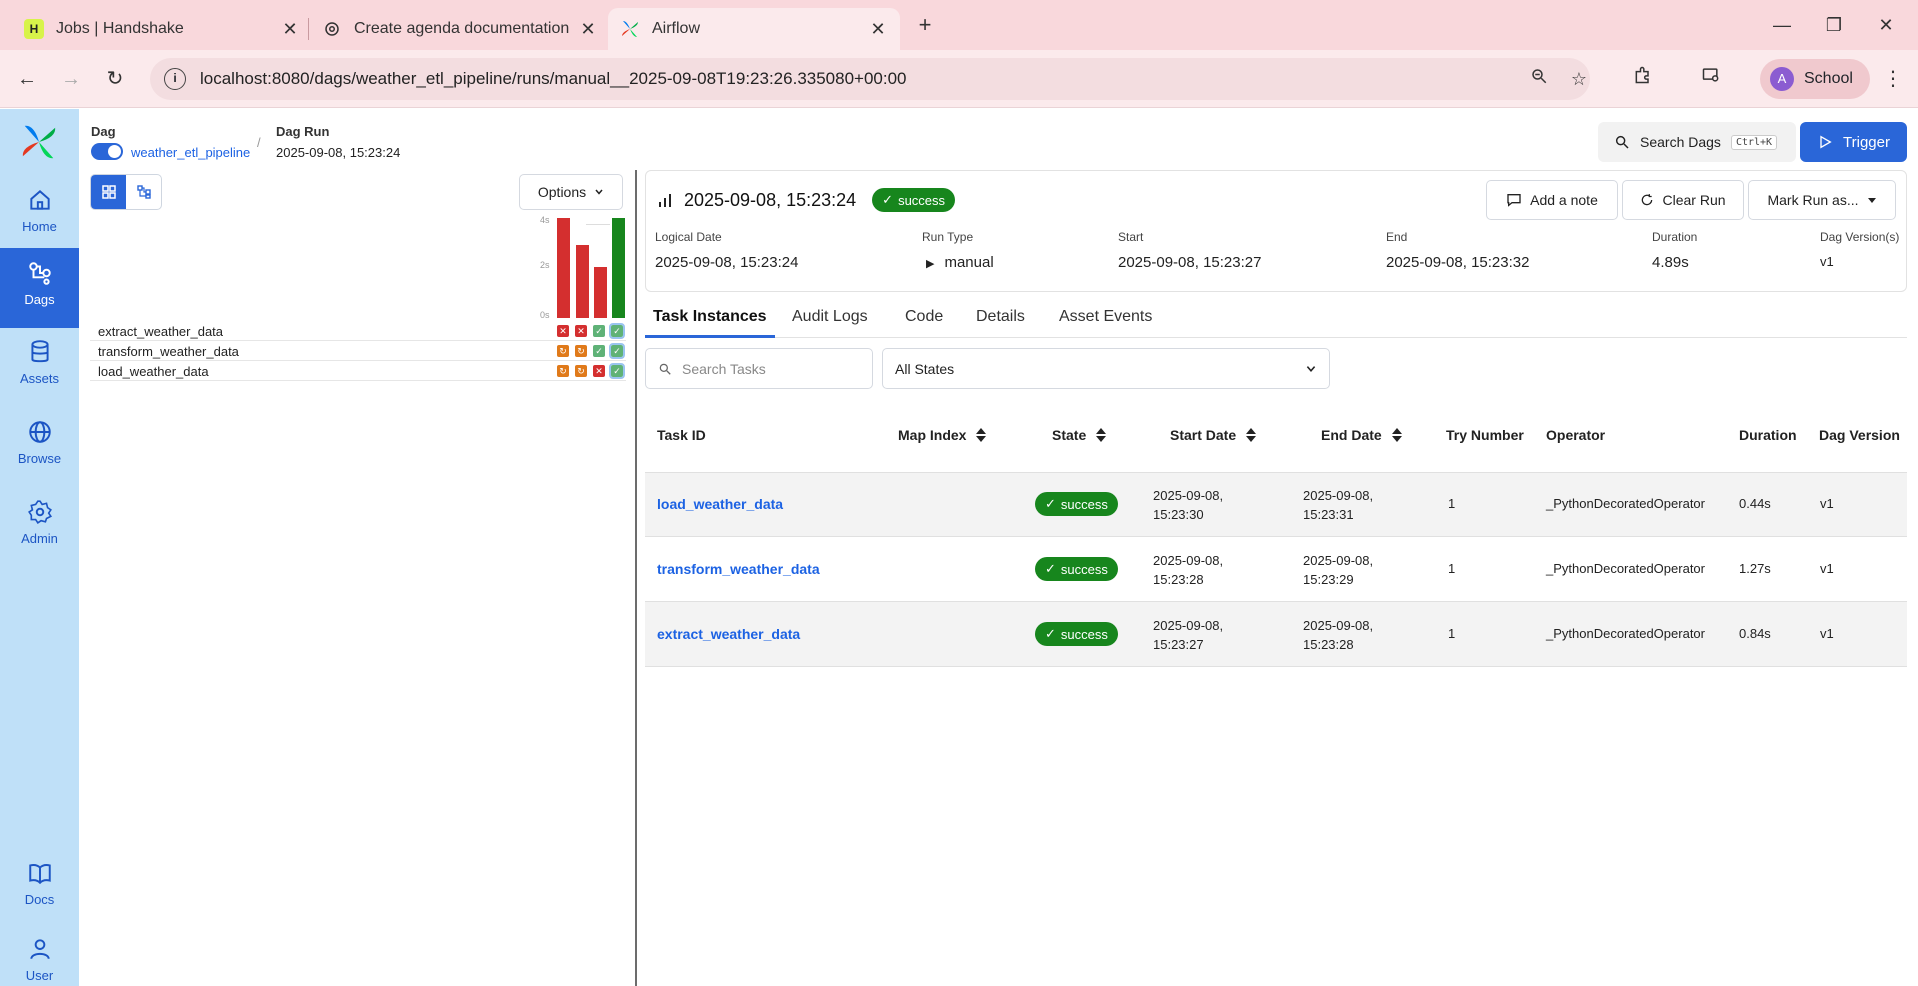  Describe the element at coordinates (545, 315) in the screenshot. I see `duration-axis-label: 0s` at that location.